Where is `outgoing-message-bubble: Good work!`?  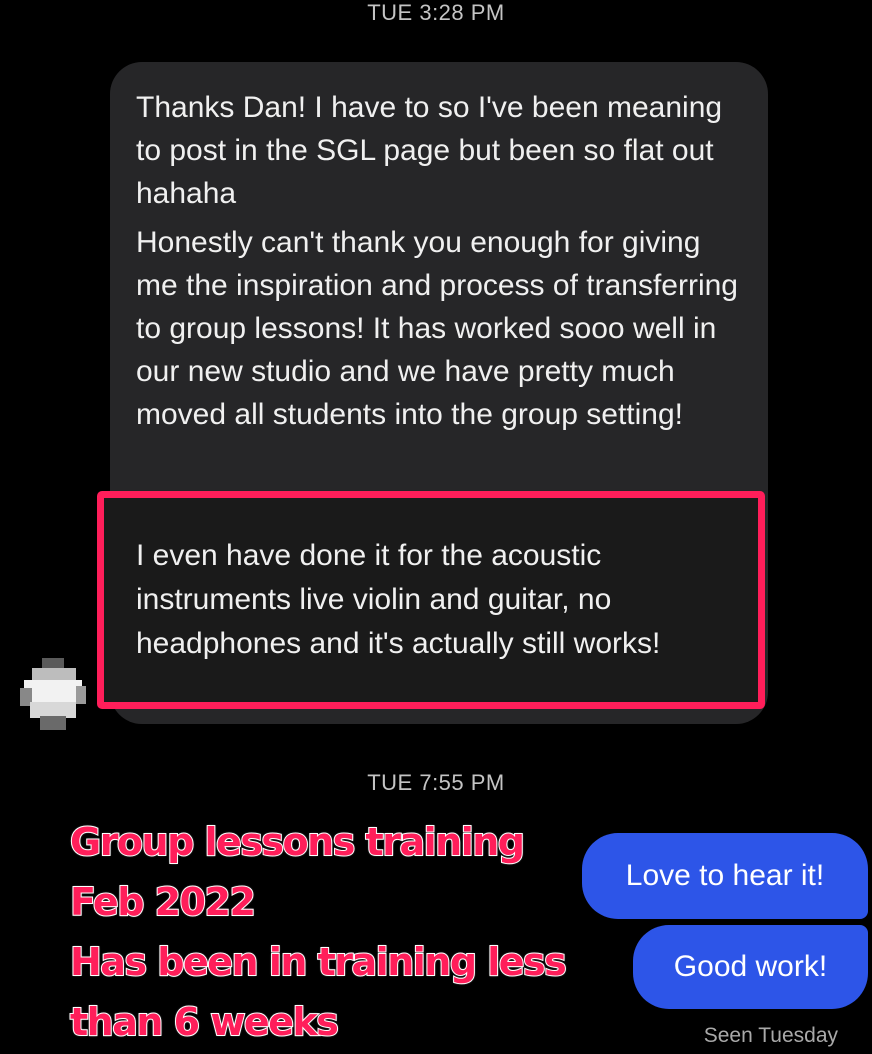 outgoing-message-bubble: Good work! is located at coordinates (750, 967).